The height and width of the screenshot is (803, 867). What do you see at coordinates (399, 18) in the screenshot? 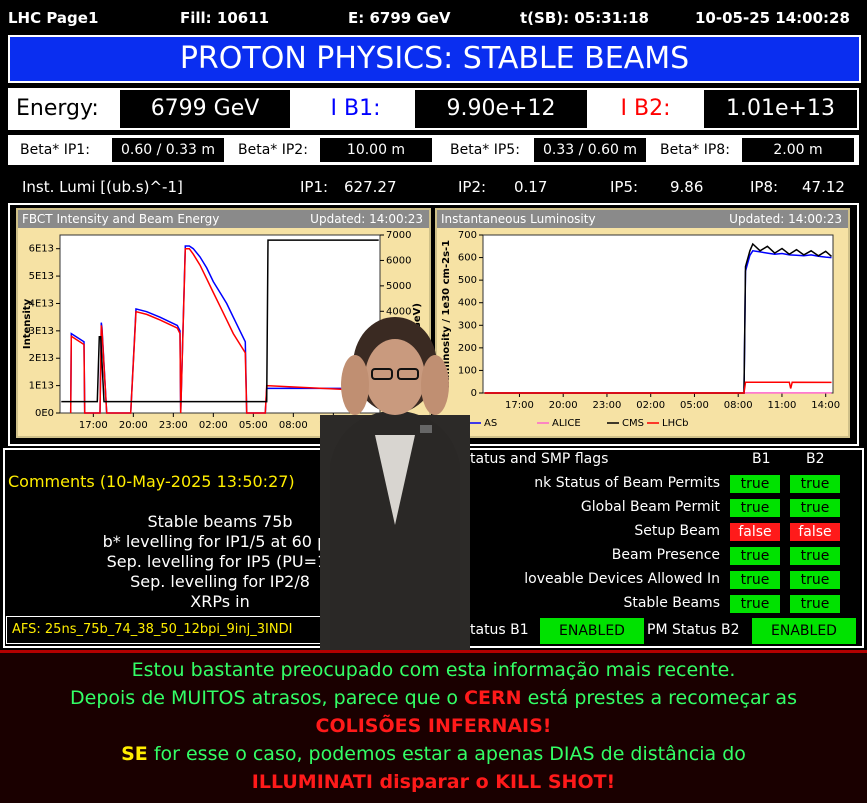
I see `top-energy: E: 6799 GeV` at bounding box center [399, 18].